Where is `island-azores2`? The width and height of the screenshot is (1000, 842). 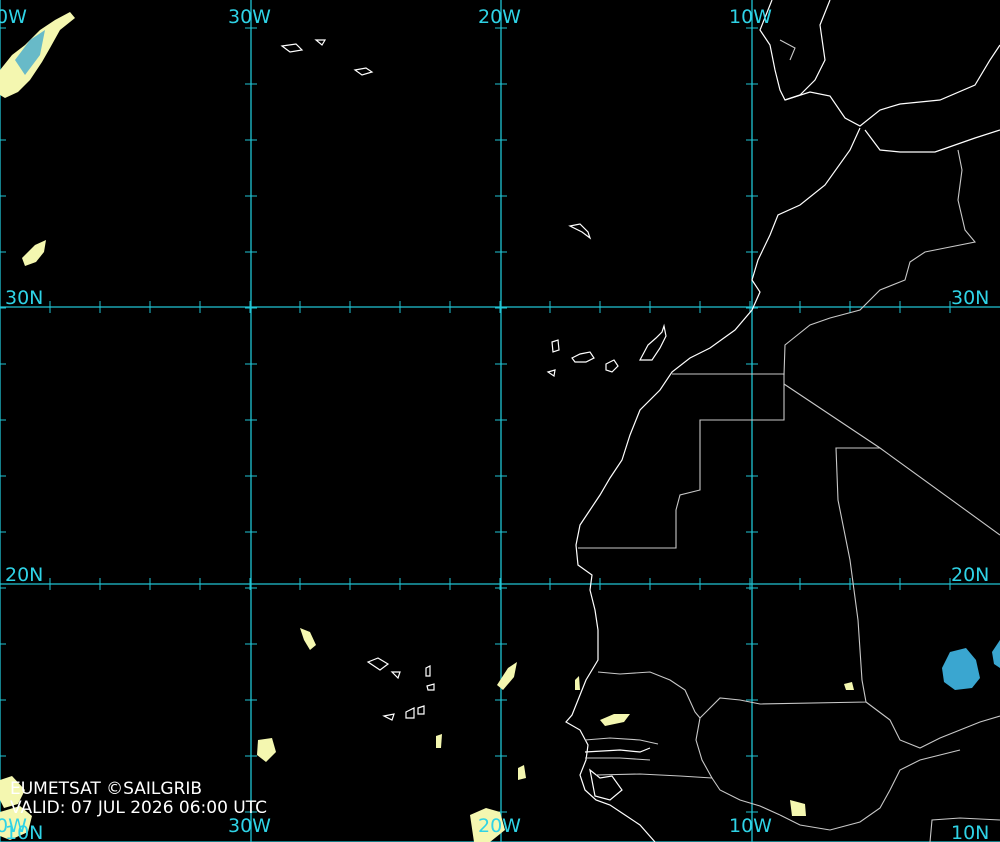 island-azores2 is located at coordinates (320, 42).